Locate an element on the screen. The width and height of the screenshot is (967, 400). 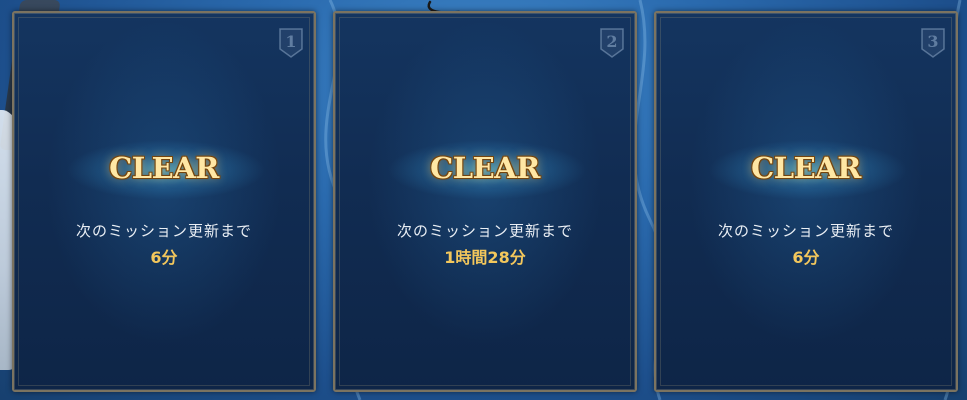
mission-number-badge: 1 is located at coordinates (291, 43).